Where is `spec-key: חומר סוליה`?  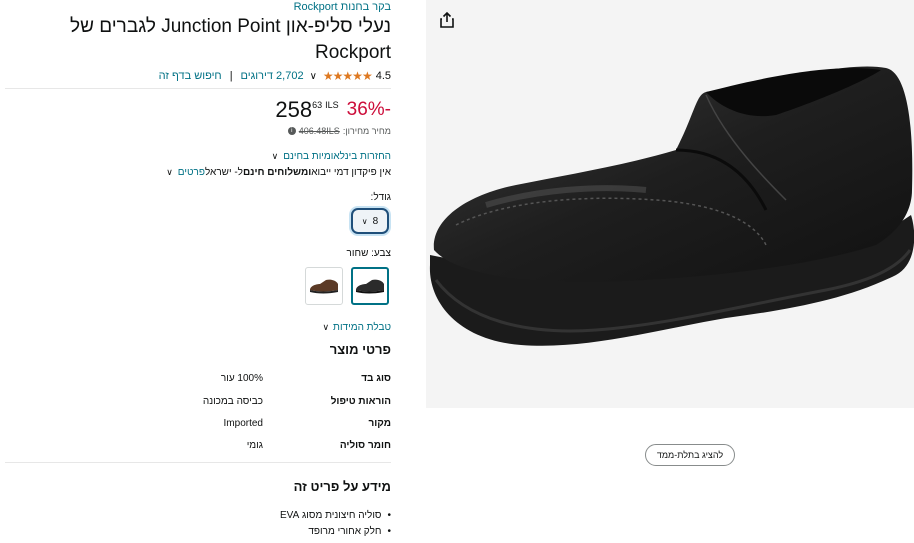
spec-key: חומר סוליה is located at coordinates (365, 445).